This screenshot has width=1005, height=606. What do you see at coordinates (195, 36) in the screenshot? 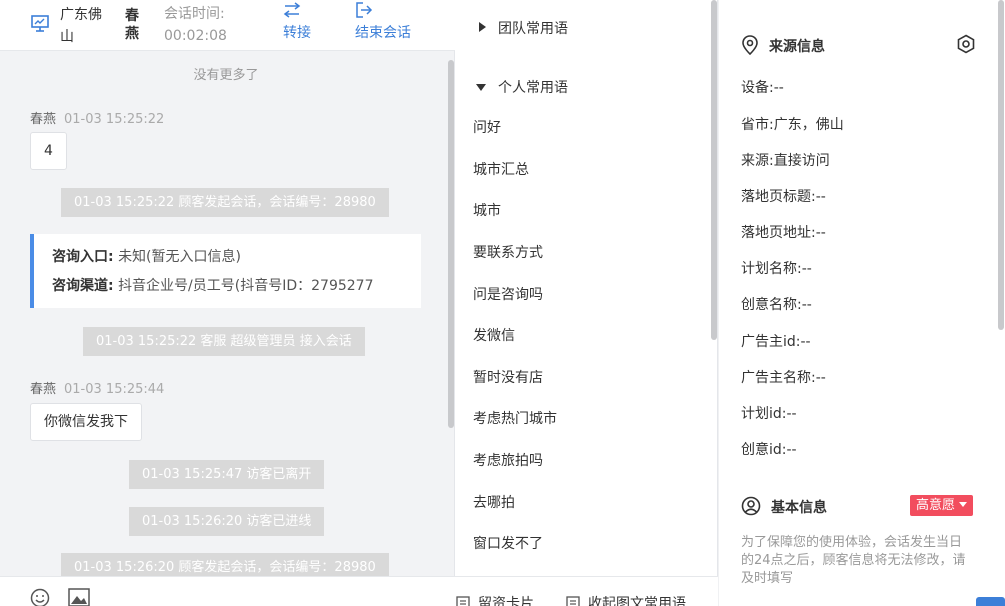
I see `session-time-value: 00:02:08` at bounding box center [195, 36].